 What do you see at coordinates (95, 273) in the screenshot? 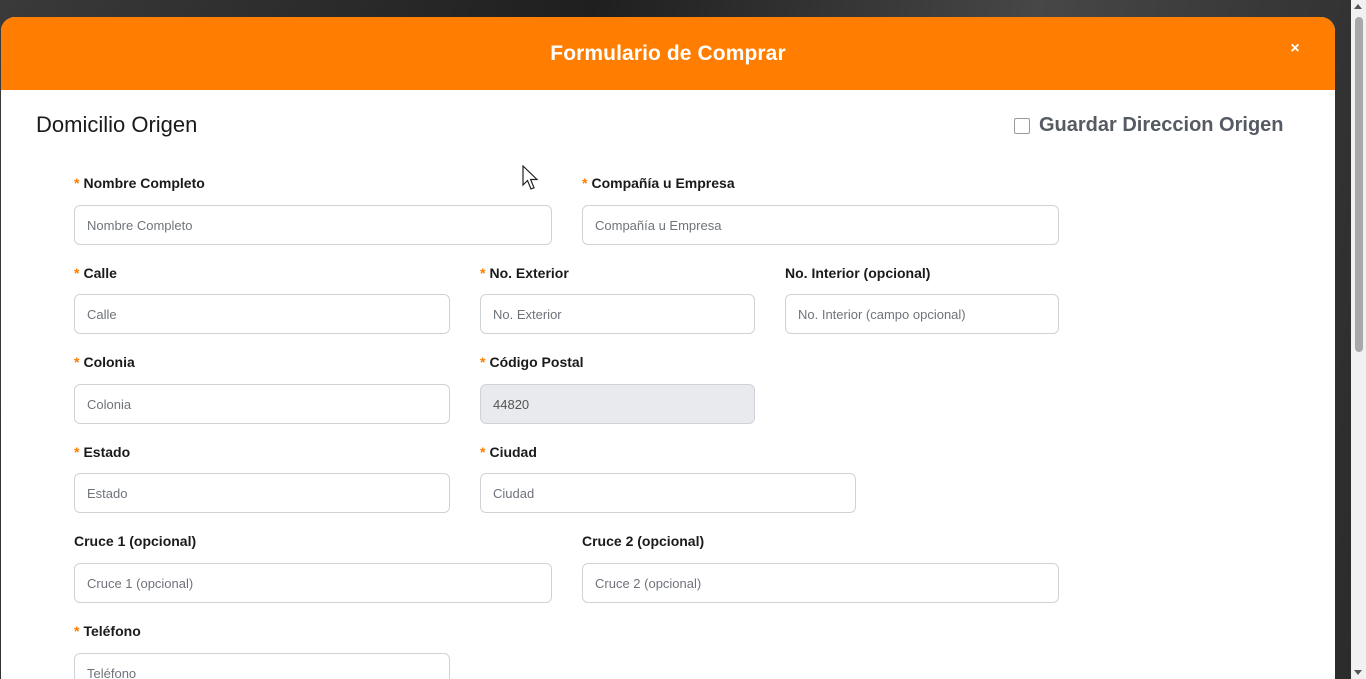
I see `label-calle: * Calle` at bounding box center [95, 273].